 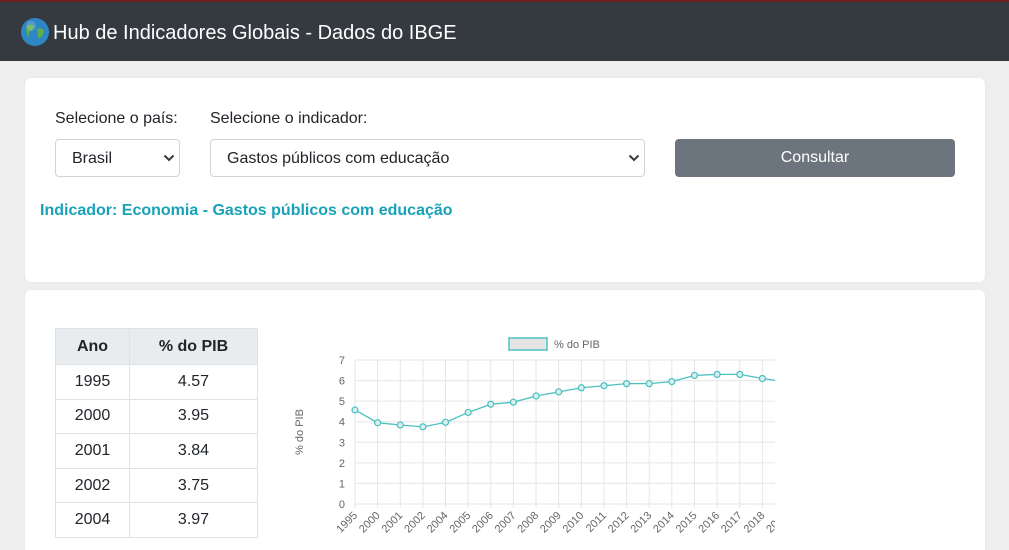 I want to click on table-row: 2004 3.97, so click(x=156, y=520).